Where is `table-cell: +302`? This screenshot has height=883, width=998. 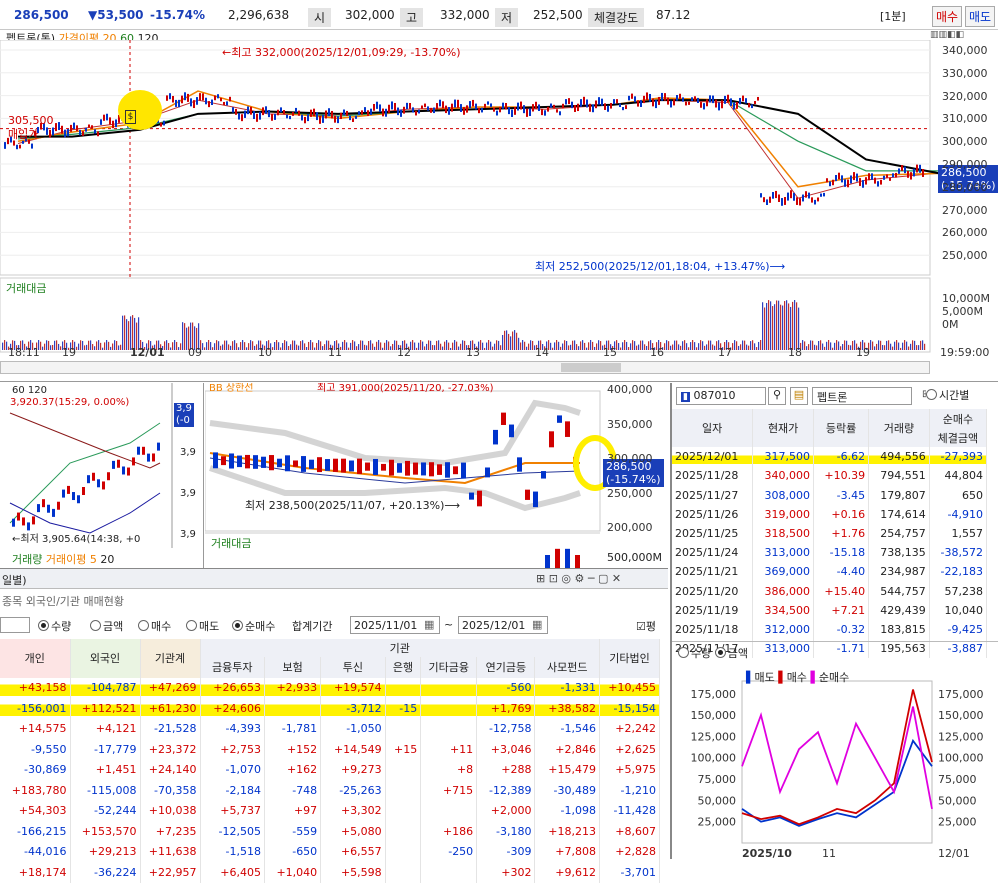
table-cell: +302 is located at coordinates (506, 872).